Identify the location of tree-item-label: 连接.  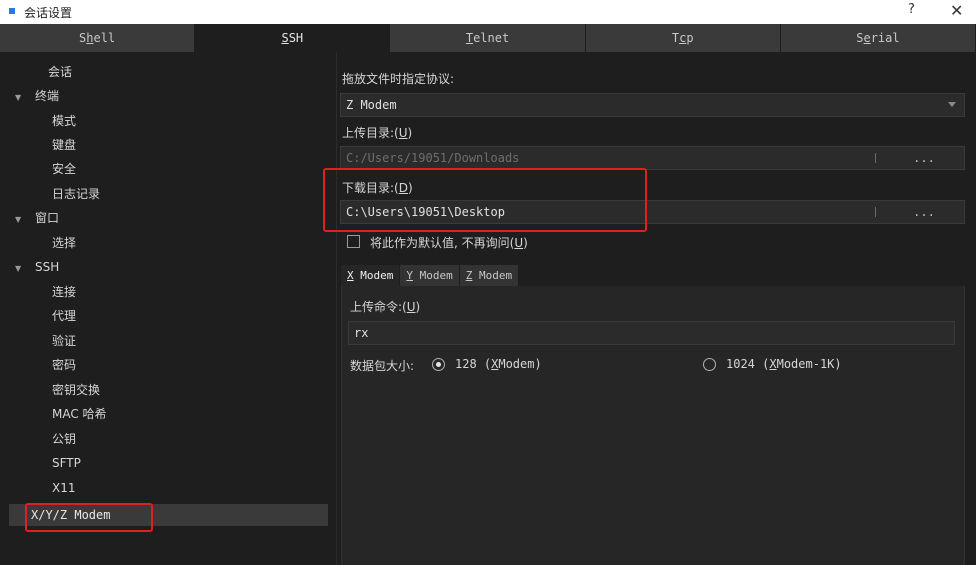
(64, 292).